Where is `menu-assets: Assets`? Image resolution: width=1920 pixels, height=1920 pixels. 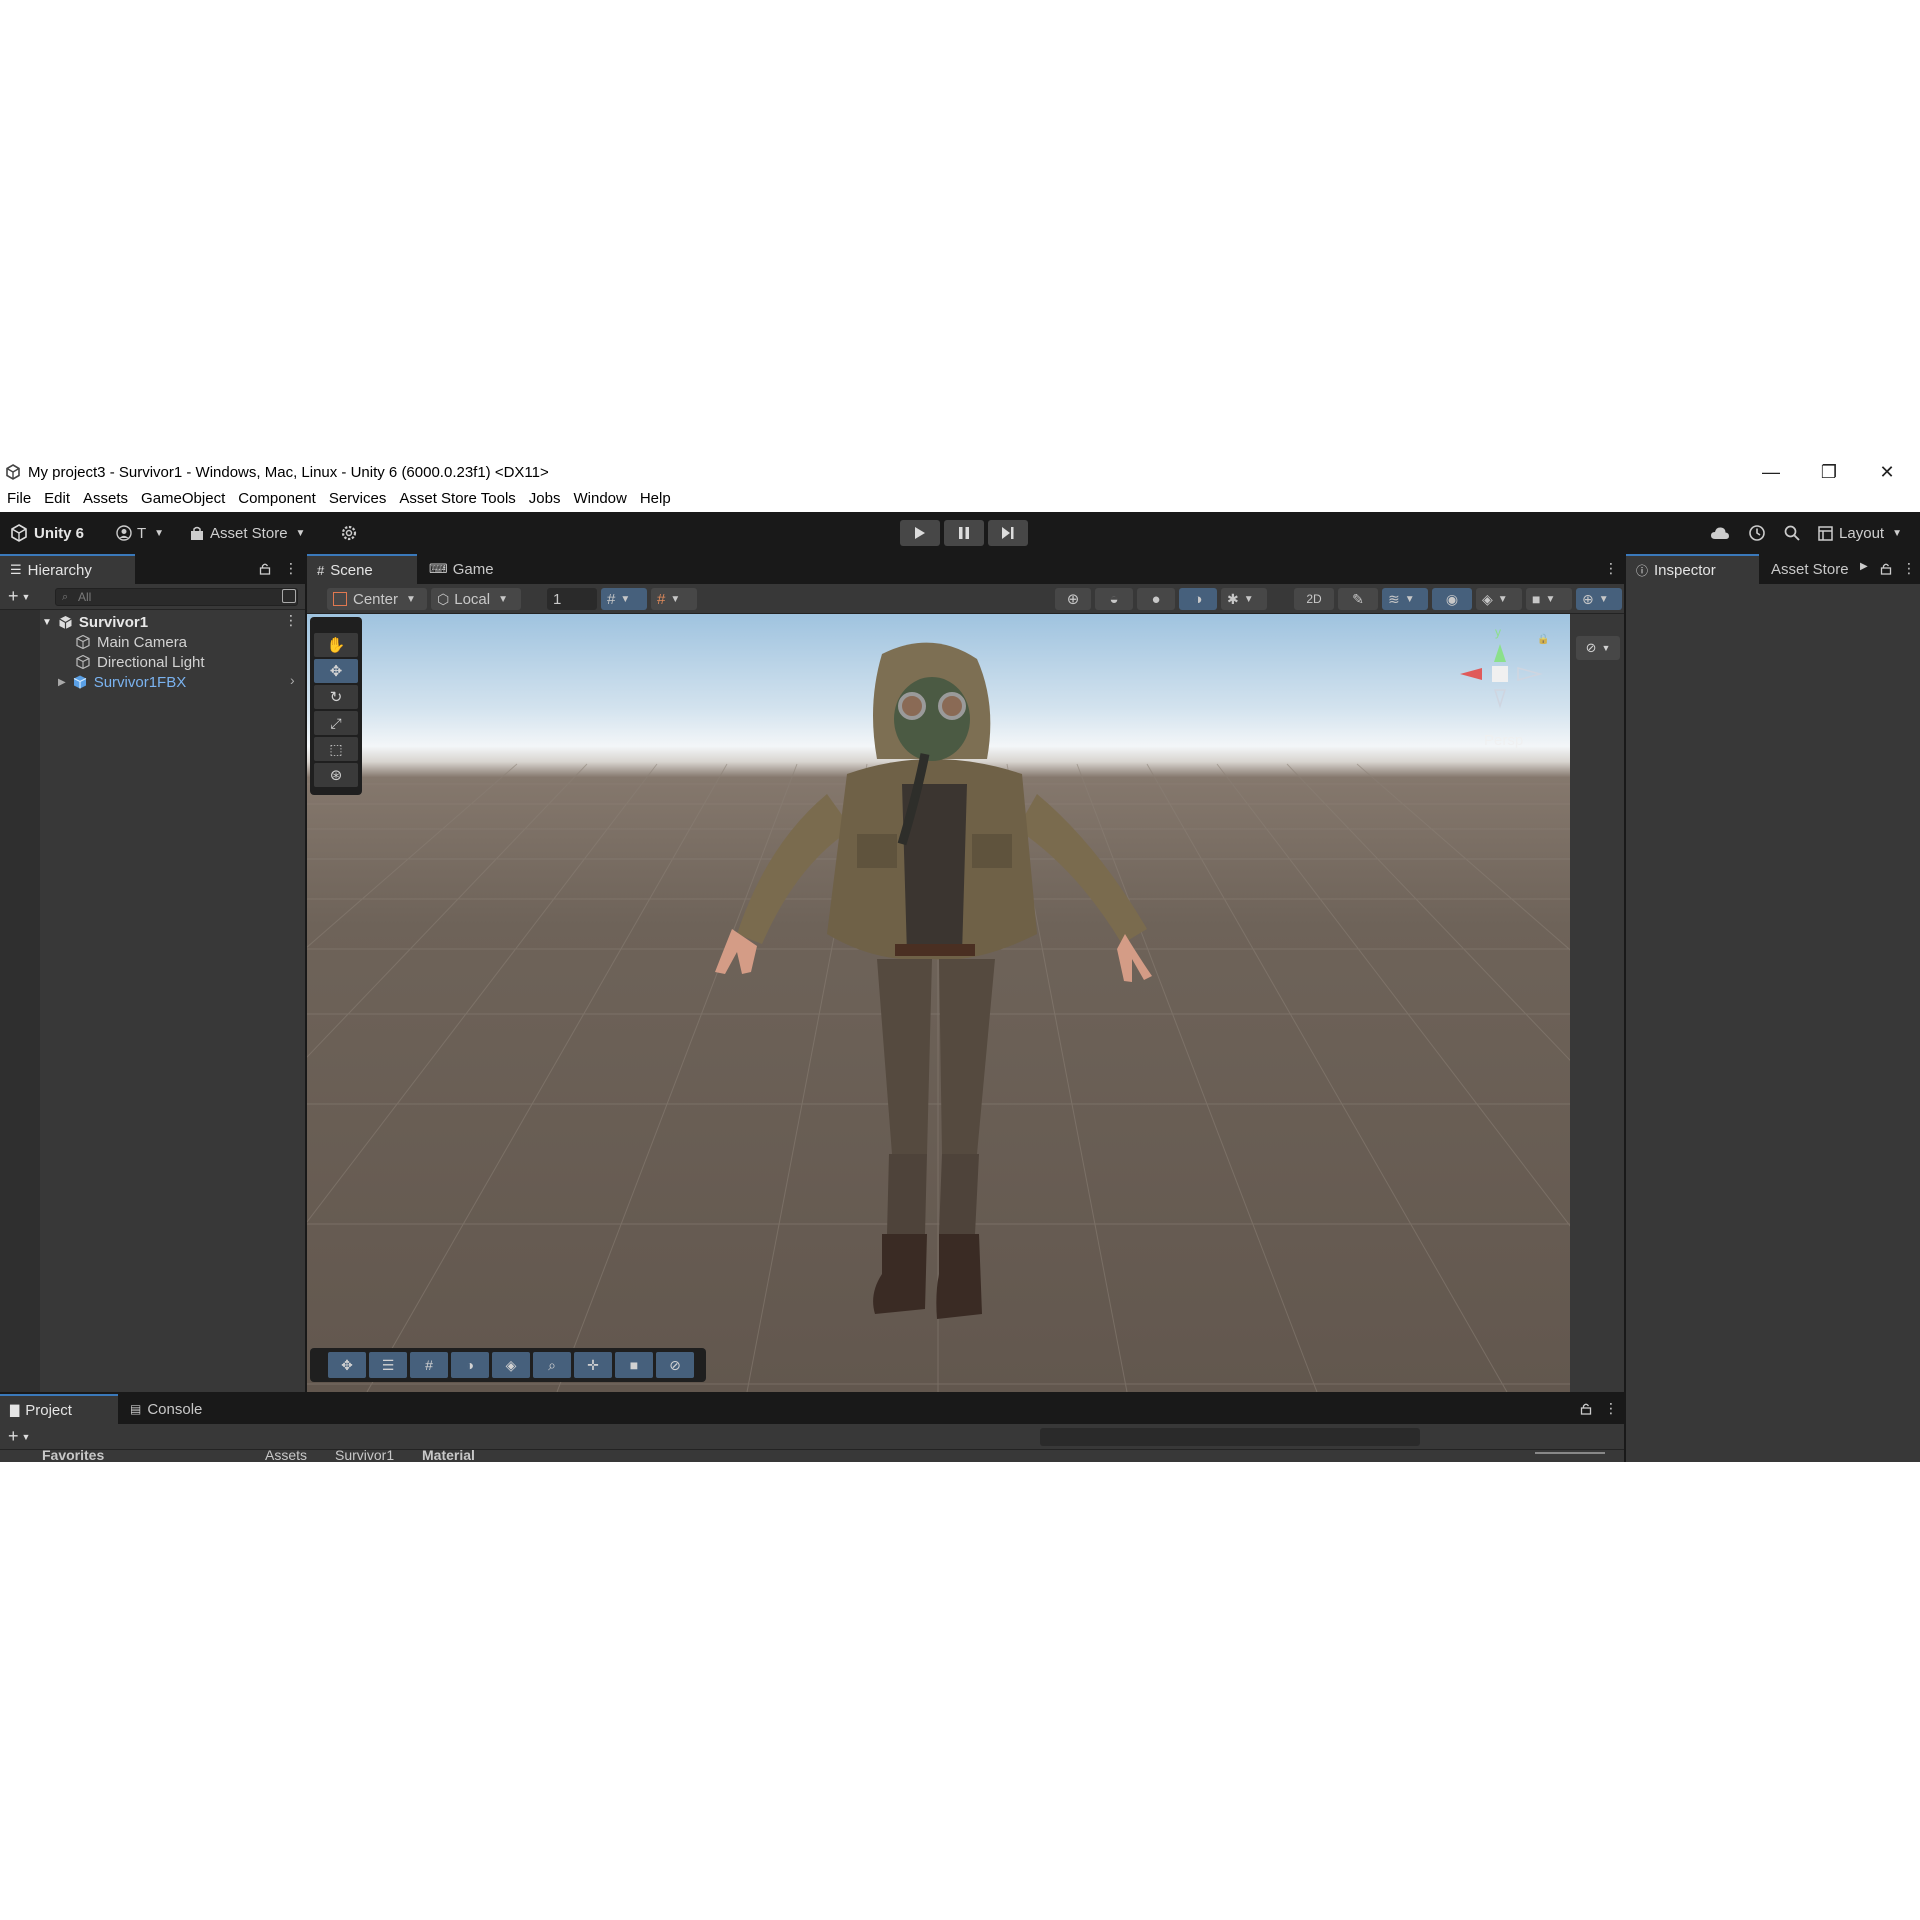
menu-assets: Assets is located at coordinates (105, 498).